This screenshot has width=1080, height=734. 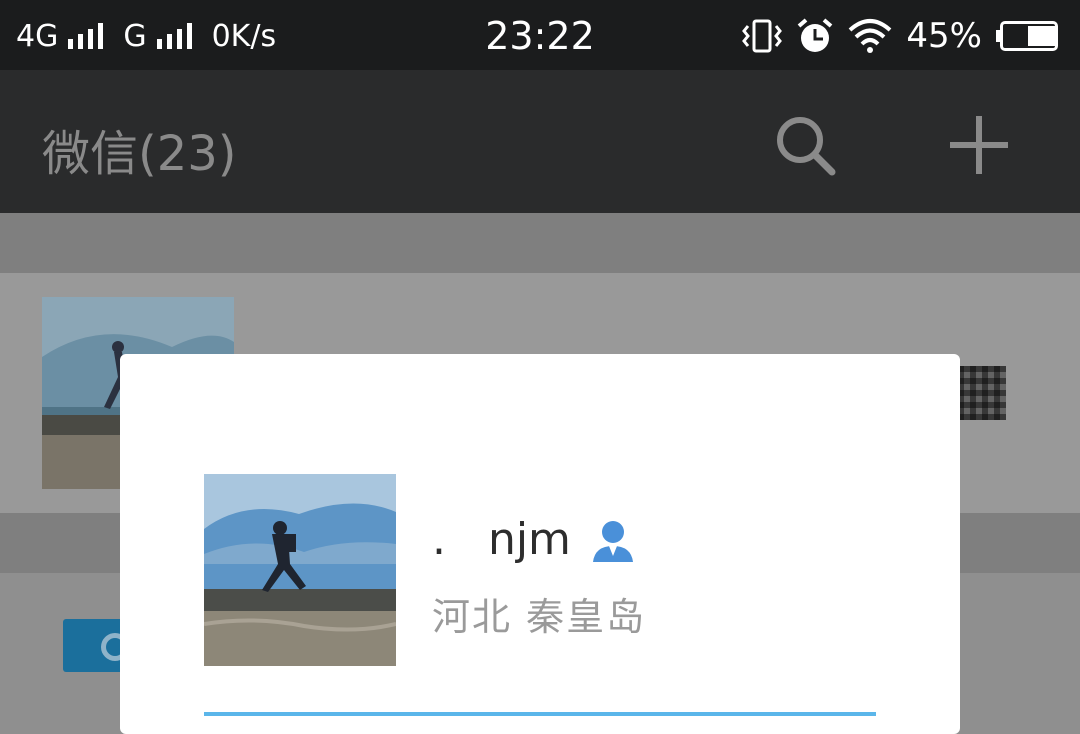 I want to click on status-right: 45%, so click(x=902, y=36).